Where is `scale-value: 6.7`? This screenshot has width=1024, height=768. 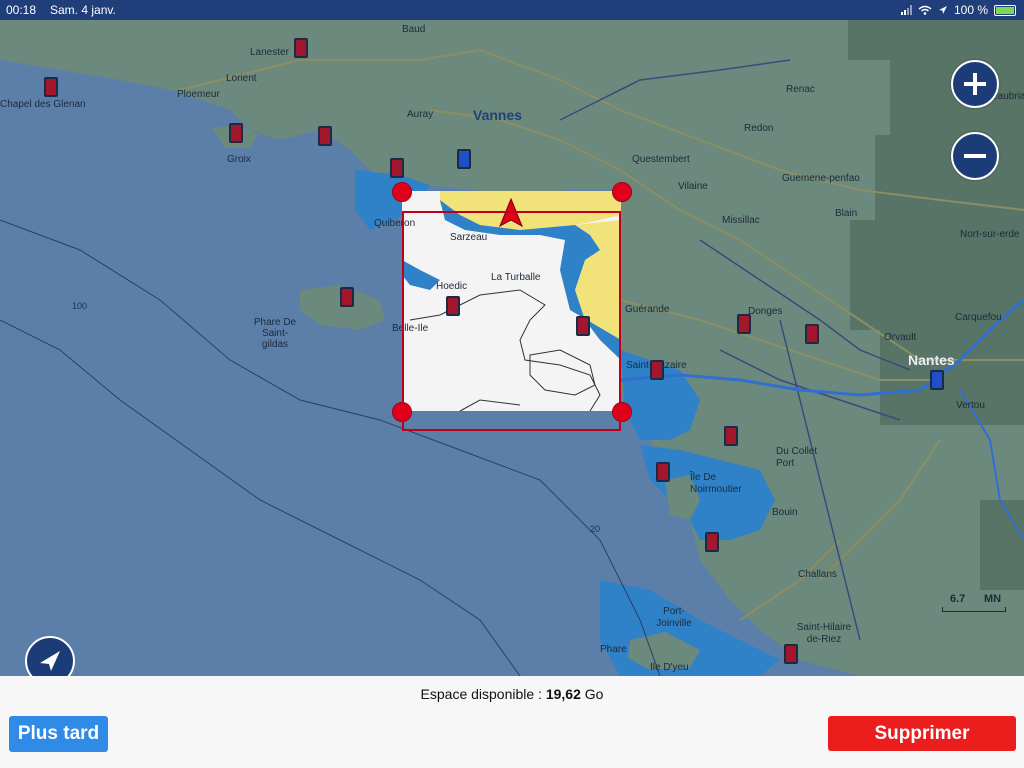 scale-value: 6.7 is located at coordinates (958, 599).